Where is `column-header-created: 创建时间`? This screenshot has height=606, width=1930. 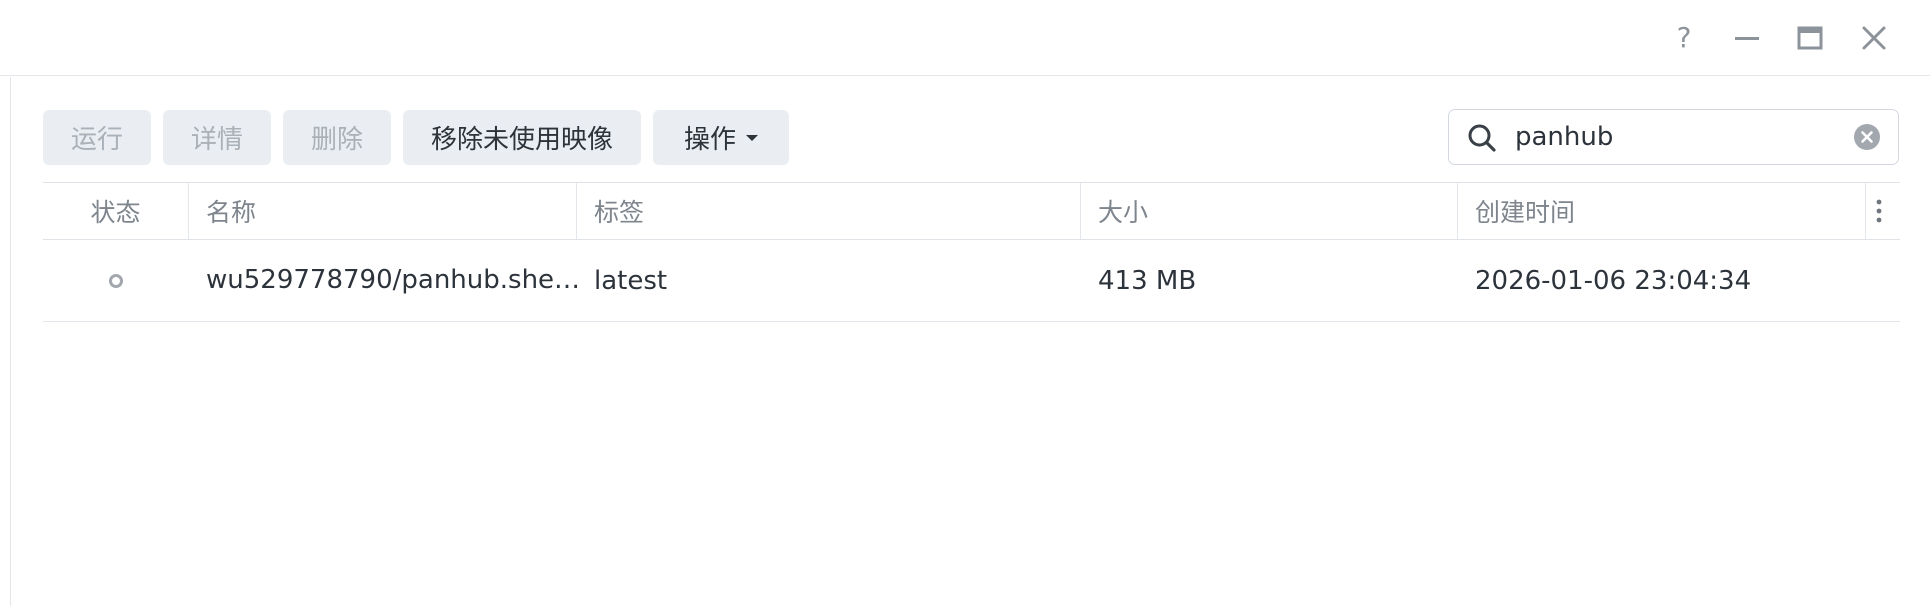 column-header-created: 创建时间 is located at coordinates (1525, 211).